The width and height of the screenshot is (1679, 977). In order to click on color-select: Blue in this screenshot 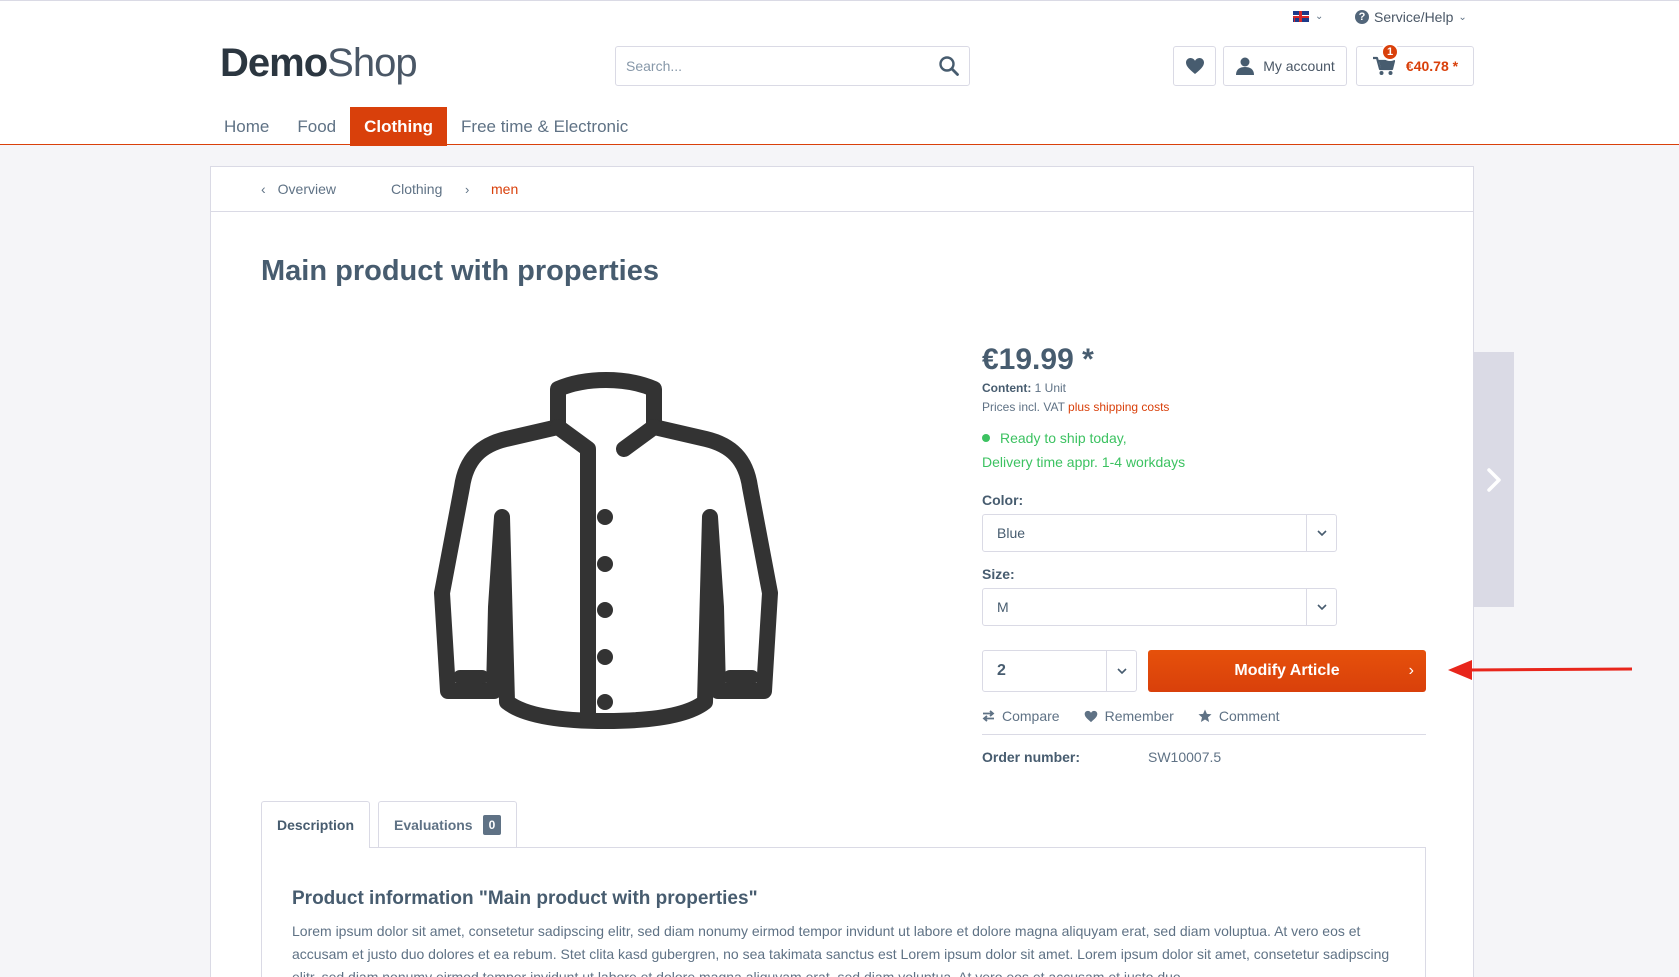, I will do `click(1159, 533)`.